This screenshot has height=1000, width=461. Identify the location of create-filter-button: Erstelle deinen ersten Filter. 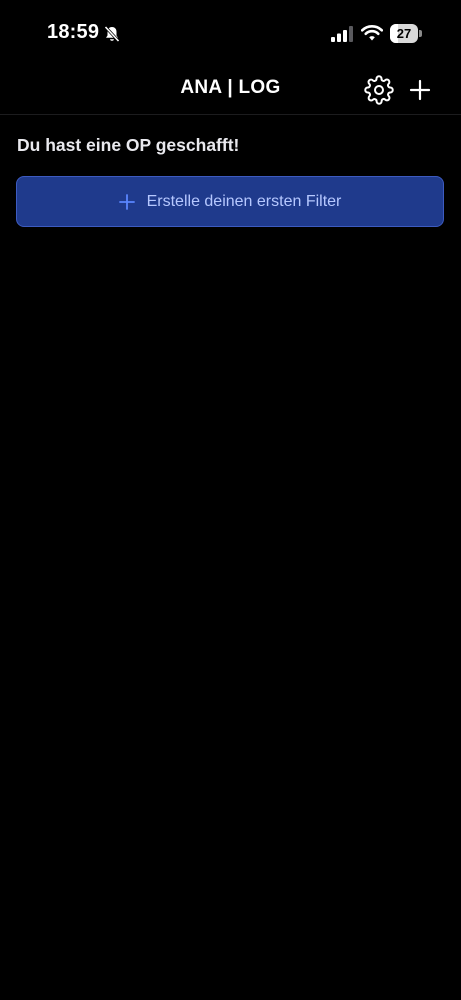
(230, 201).